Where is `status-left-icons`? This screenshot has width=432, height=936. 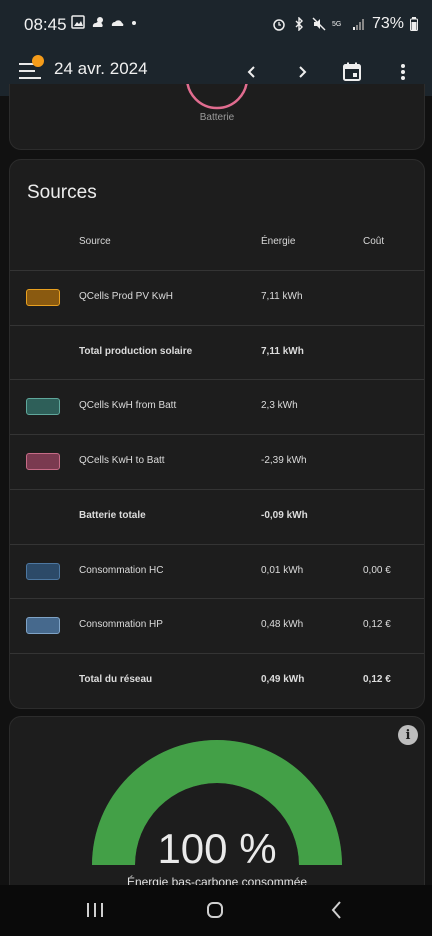
status-left-icons is located at coordinates (104, 22).